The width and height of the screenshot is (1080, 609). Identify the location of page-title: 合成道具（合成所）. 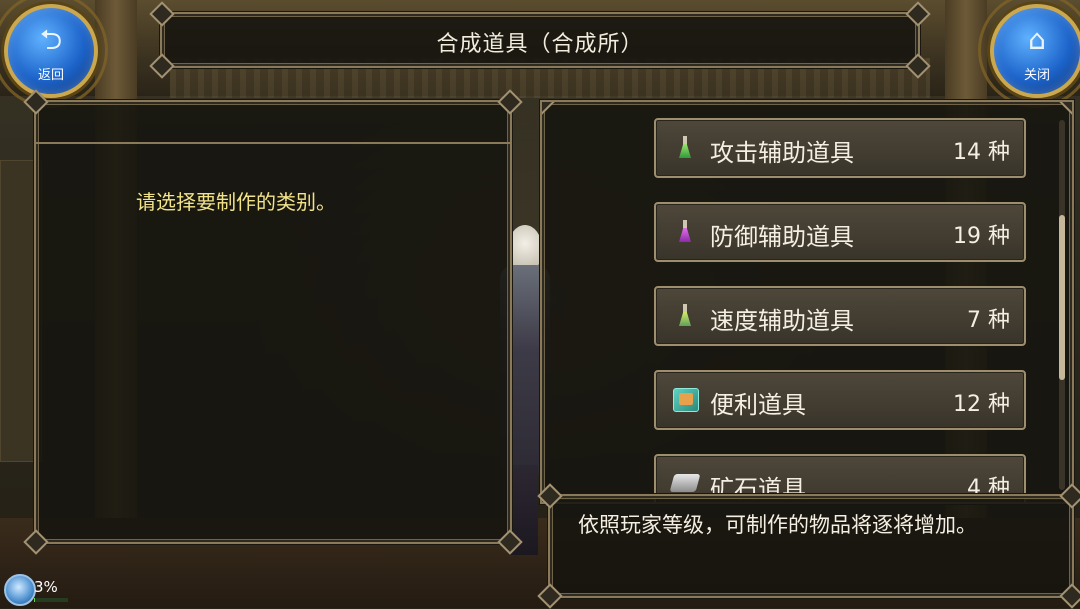
(540, 44).